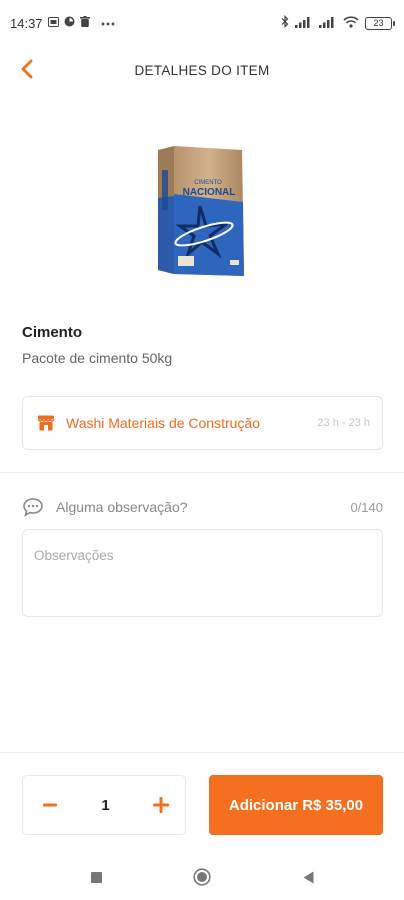 This screenshot has width=404, height=900. What do you see at coordinates (202, 23) in the screenshot?
I see `status-bar: 14:37 23` at bounding box center [202, 23].